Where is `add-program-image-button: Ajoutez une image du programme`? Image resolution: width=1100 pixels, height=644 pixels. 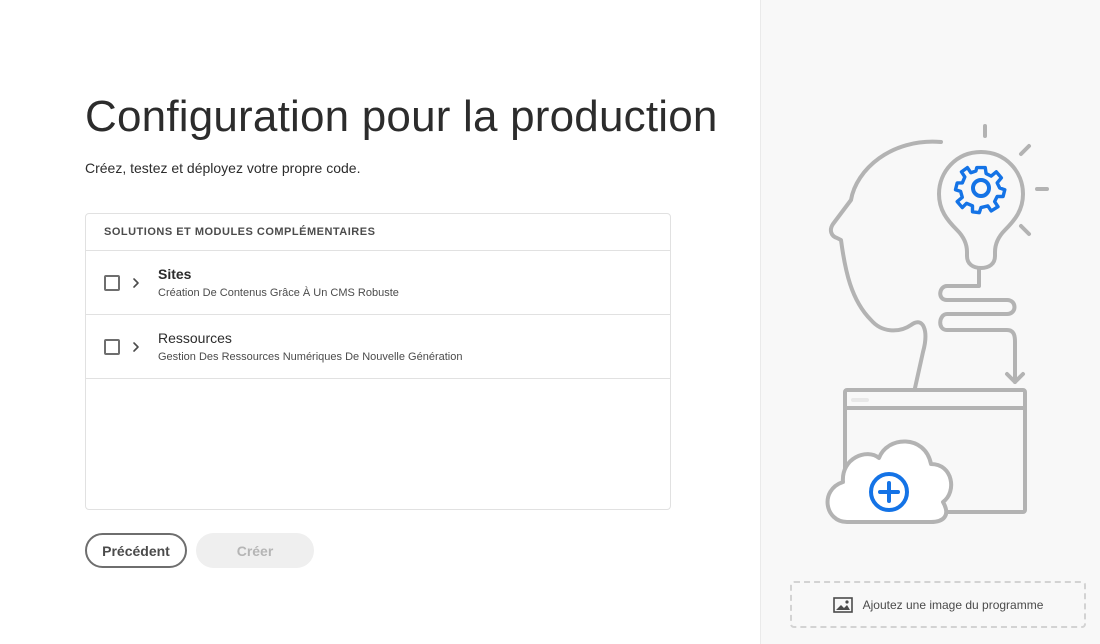 add-program-image-button: Ajoutez une image du programme is located at coordinates (938, 604).